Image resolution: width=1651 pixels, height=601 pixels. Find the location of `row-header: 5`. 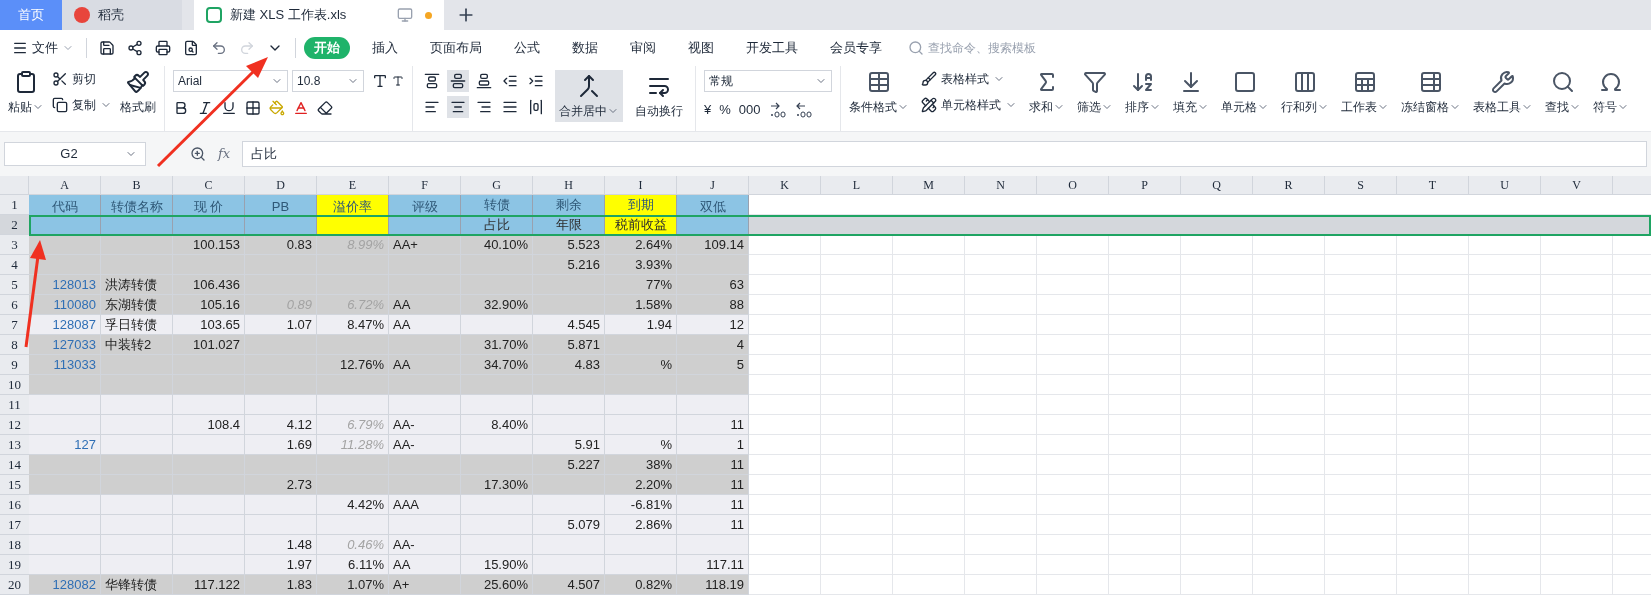

row-header: 5 is located at coordinates (14, 285).